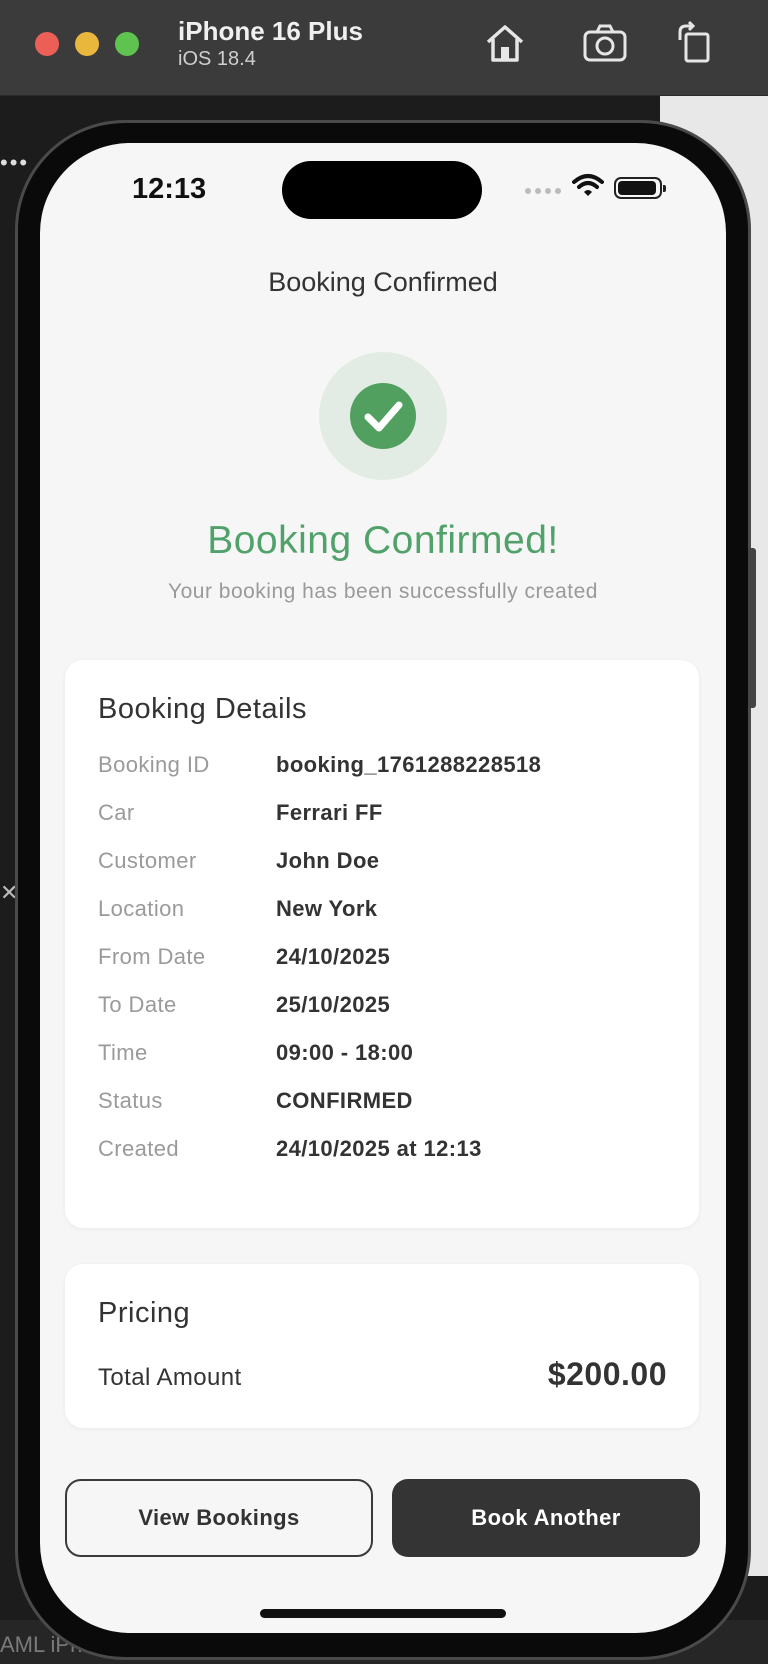 This screenshot has height=1664, width=768. I want to click on nav-title: Booking Confirmed, so click(383, 282).